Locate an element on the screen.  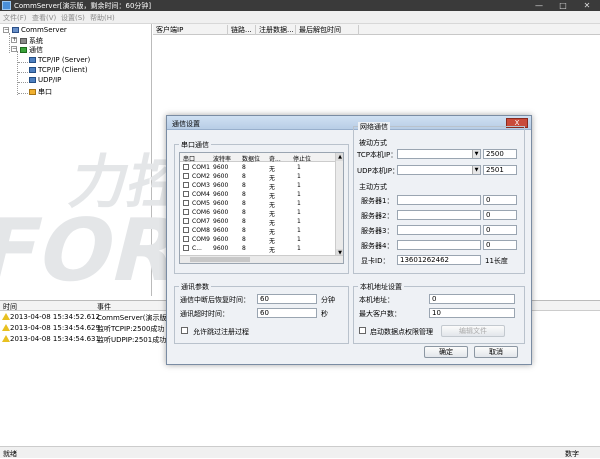
tcp-port-input: 2500 is located at coordinates (500, 154).